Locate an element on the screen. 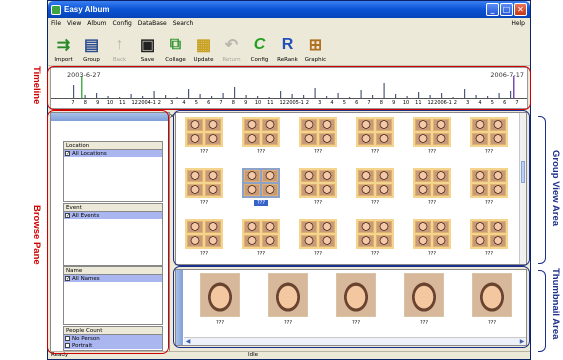  save-label: Save is located at coordinates (147, 60).